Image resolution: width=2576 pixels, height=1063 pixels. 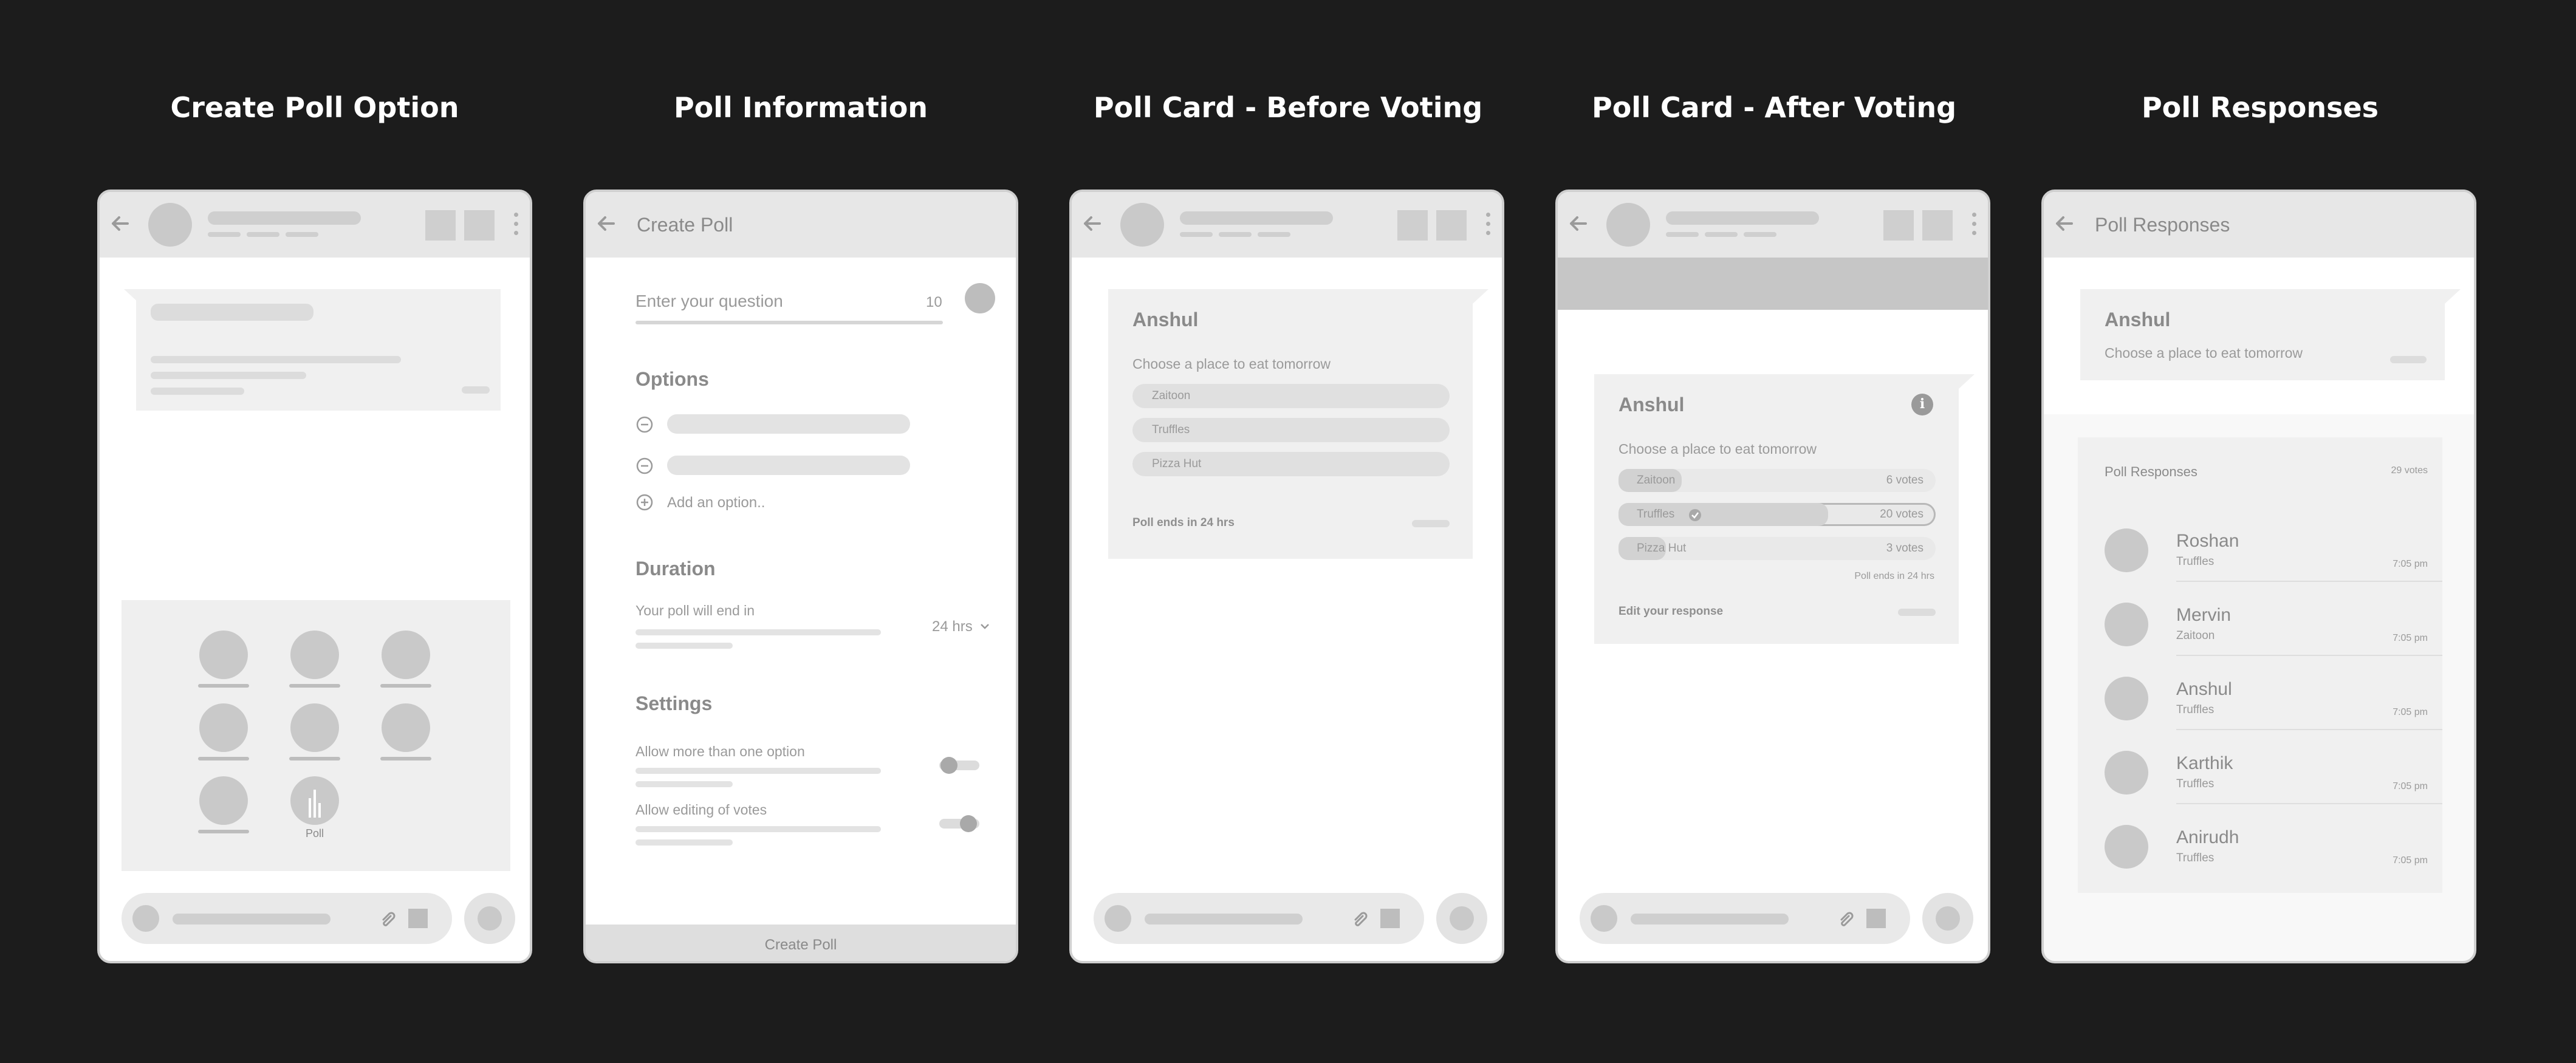 What do you see at coordinates (684, 646) in the screenshot?
I see `duration-hint-placeholder` at bounding box center [684, 646].